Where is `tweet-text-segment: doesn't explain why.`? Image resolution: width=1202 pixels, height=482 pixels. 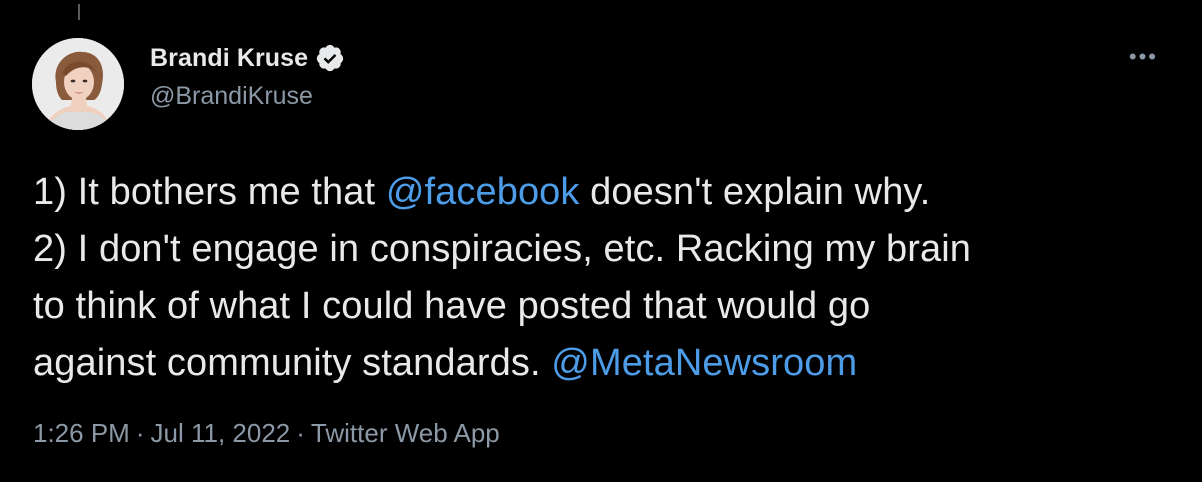
tweet-text-segment: doesn't explain why. is located at coordinates (755, 192).